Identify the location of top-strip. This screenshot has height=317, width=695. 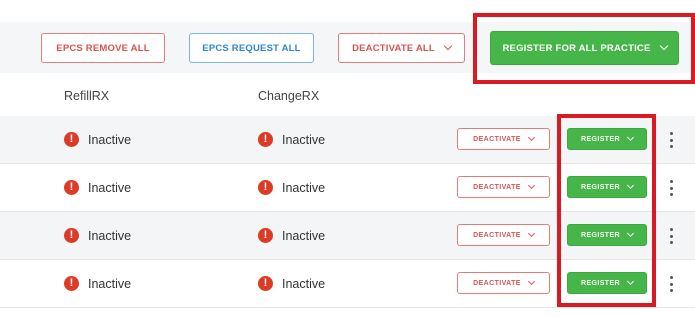
(347, 11).